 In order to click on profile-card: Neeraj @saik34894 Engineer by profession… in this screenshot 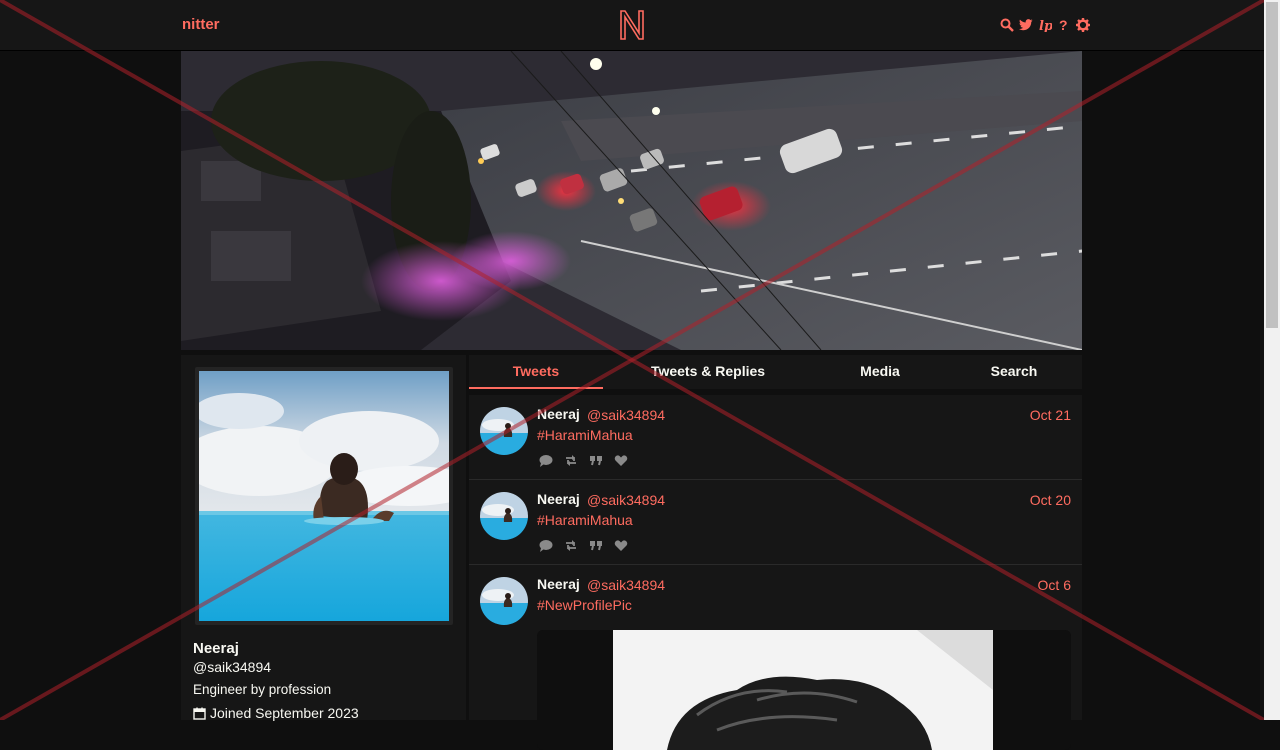, I will do `click(323, 538)`.